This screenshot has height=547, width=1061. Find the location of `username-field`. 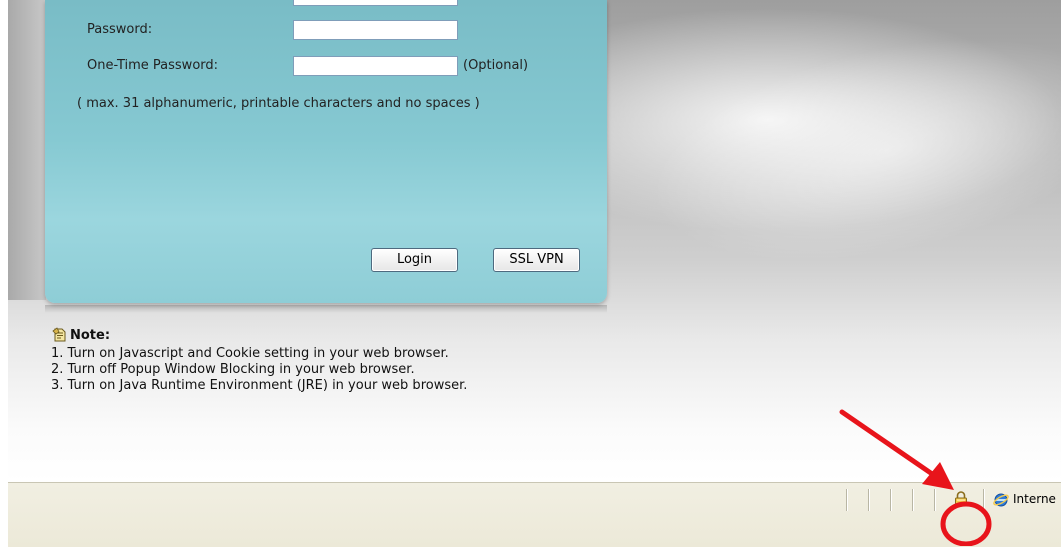

username-field is located at coordinates (375, 3).